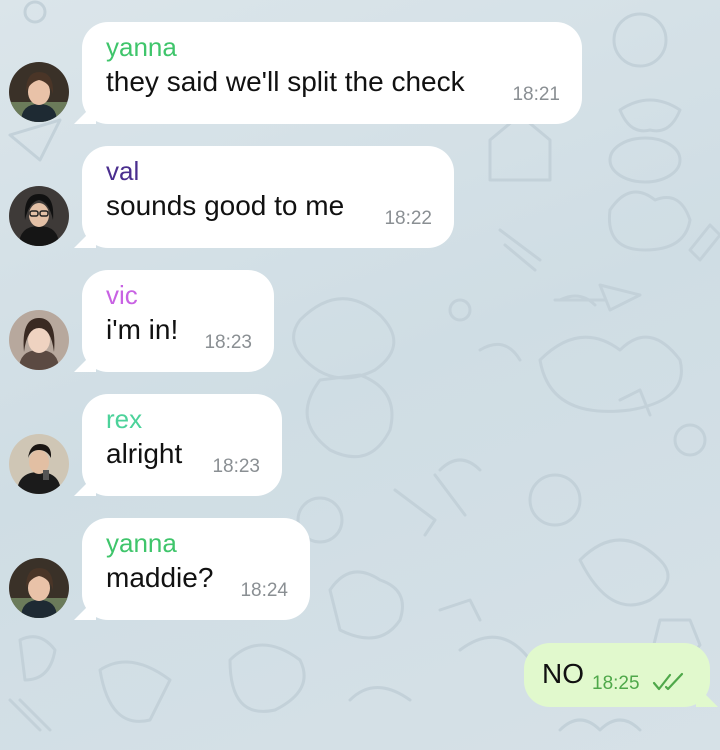  I want to click on message-bubble: rex alright 18:23, so click(182, 445).